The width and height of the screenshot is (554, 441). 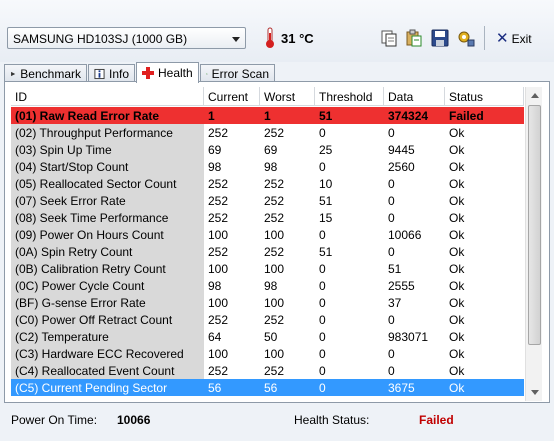 What do you see at coordinates (287, 96) in the screenshot?
I see `header-worst: Worst` at bounding box center [287, 96].